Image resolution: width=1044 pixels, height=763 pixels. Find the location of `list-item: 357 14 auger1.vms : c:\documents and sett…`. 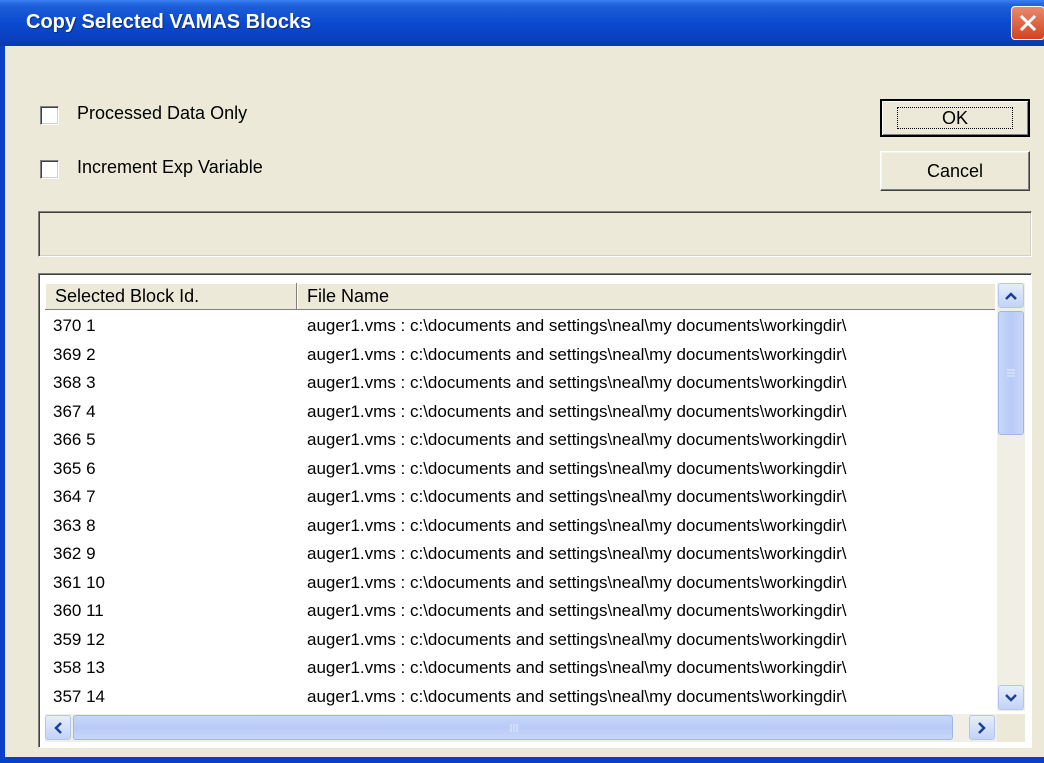

list-item: 357 14 auger1.vms : c:\documents and sett… is located at coordinates (520, 697).